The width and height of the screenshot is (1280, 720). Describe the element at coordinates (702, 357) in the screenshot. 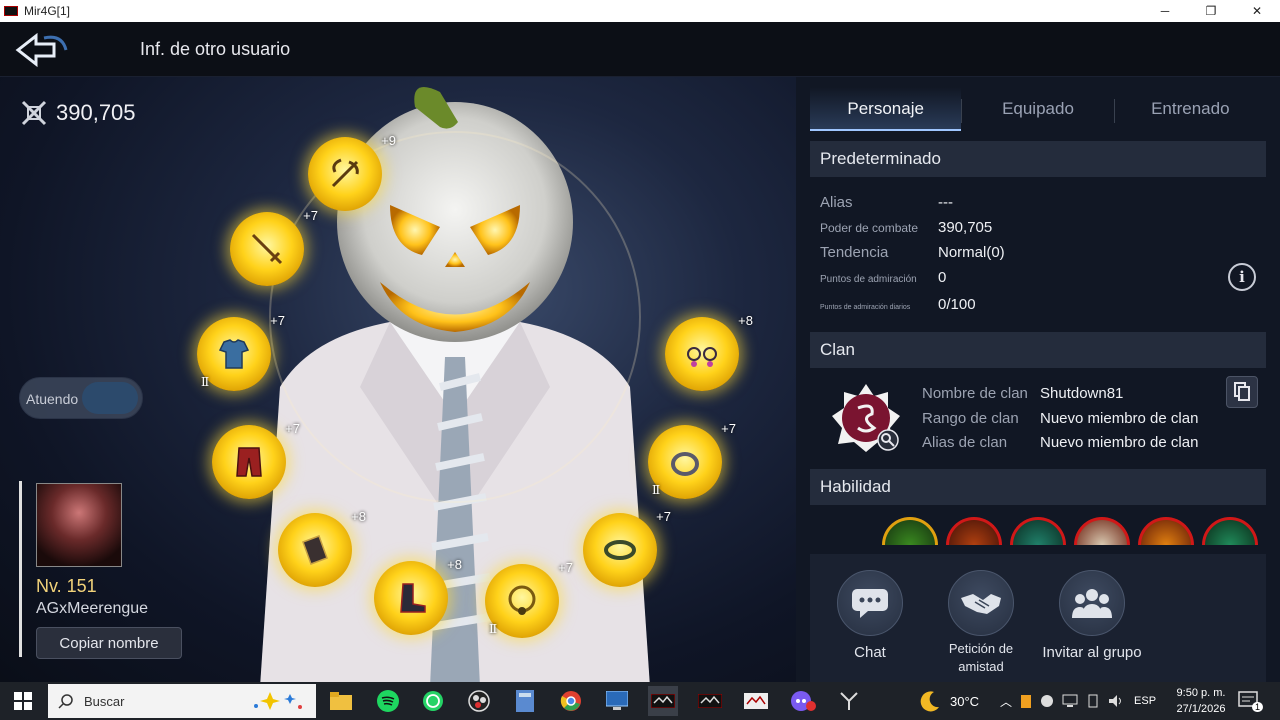

I see `earrings-icon` at that location.